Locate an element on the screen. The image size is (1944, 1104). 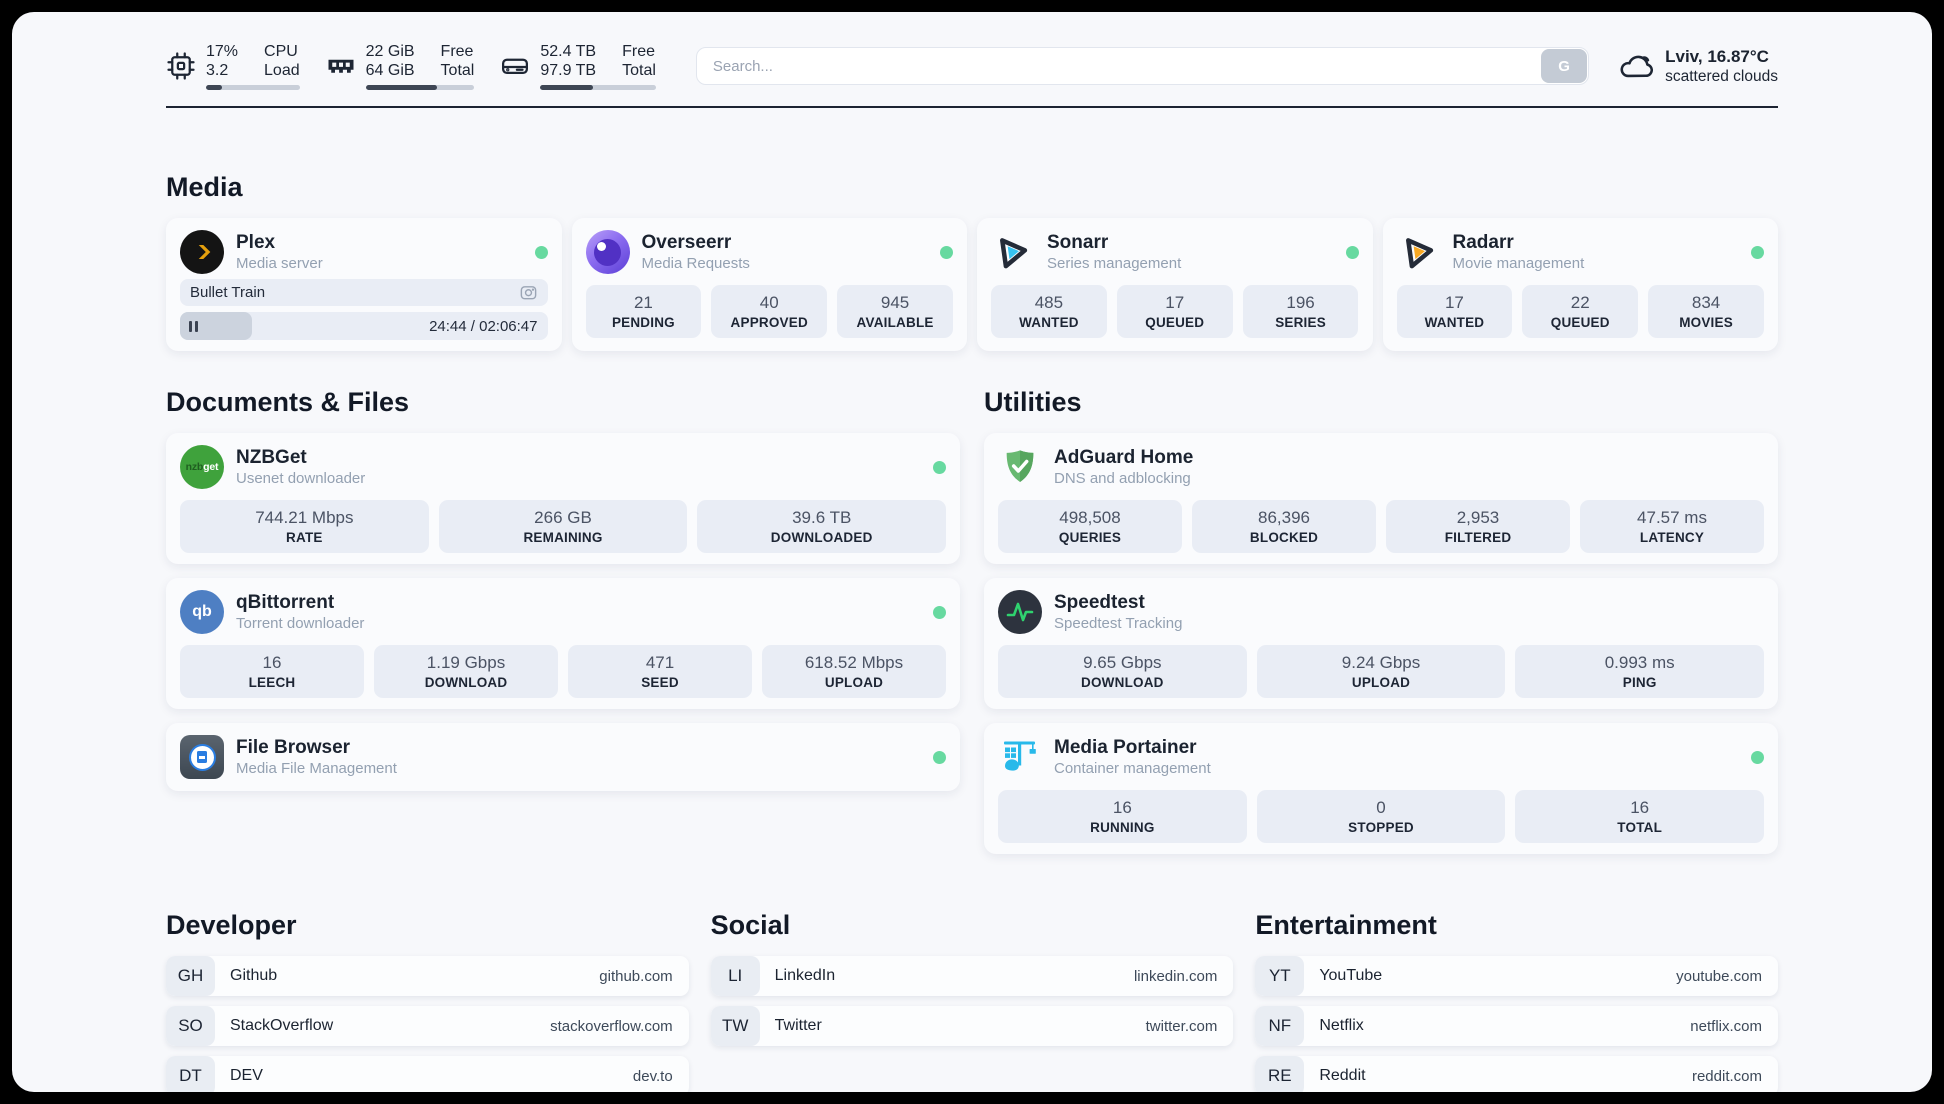
disk-free-value: 52.4 TB is located at coordinates (568, 51).